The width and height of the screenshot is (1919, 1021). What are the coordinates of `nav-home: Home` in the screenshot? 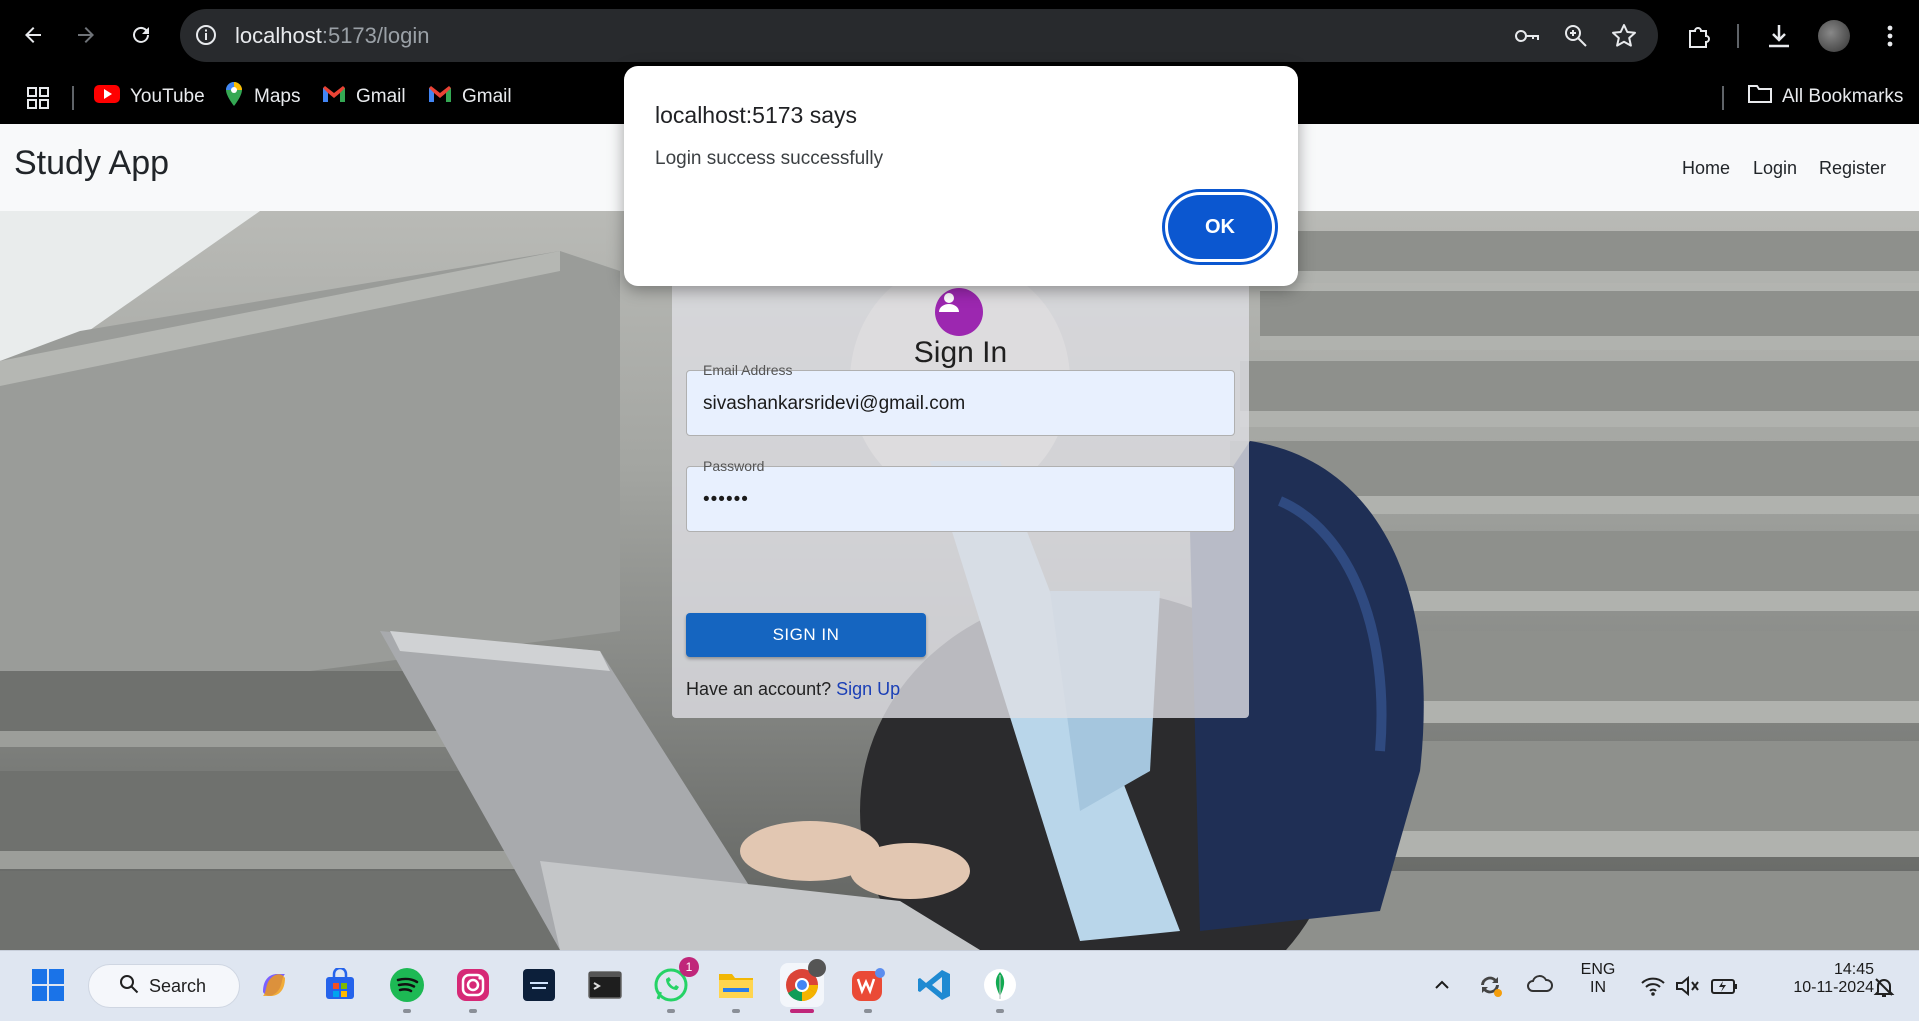 It's located at (1706, 168).